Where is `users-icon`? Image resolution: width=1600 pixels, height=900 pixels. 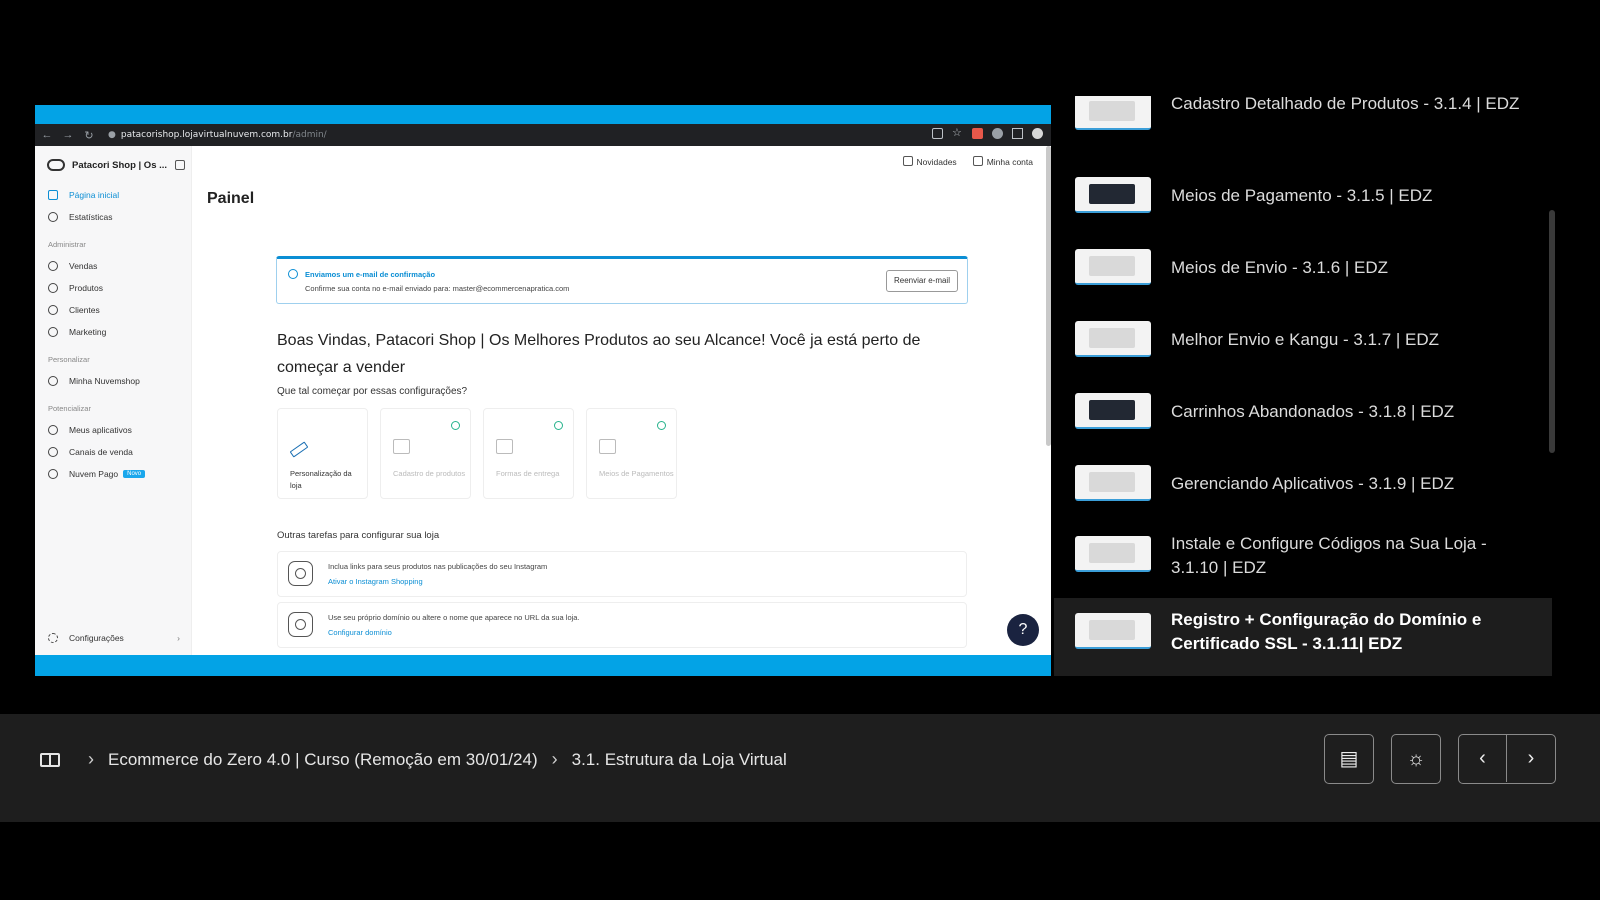 users-icon is located at coordinates (53, 310).